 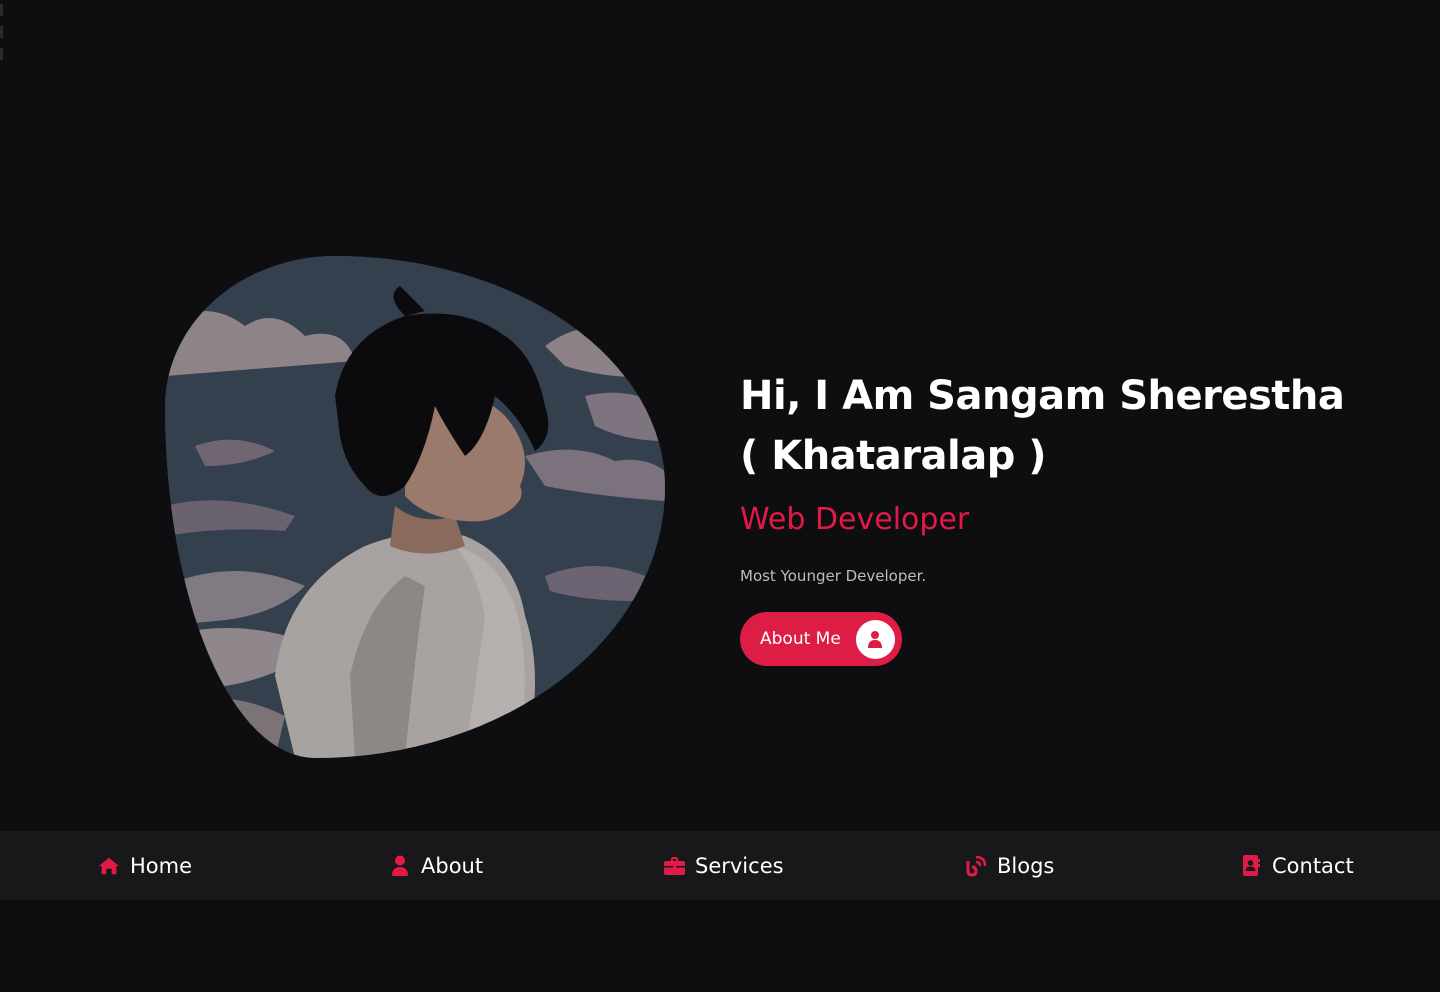 What do you see at coordinates (1060, 426) in the screenshot?
I see `hero-headline: Hi, I Am Sangam Sherestha ( Khataralap )` at bounding box center [1060, 426].